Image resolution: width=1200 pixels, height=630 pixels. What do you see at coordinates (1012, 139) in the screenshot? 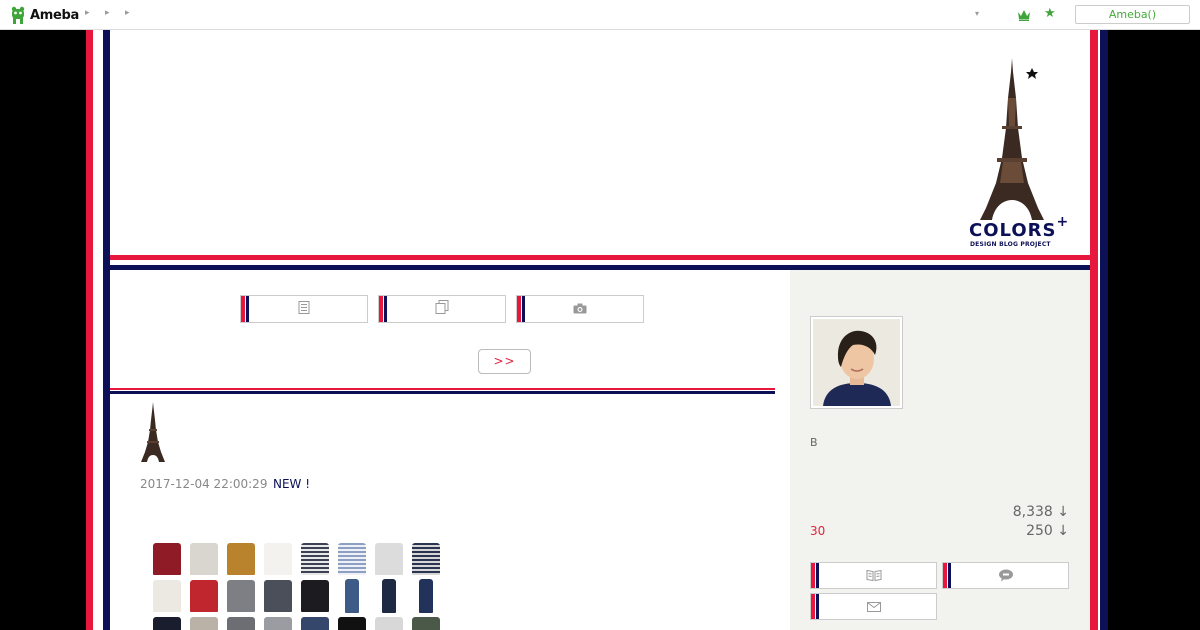
I see `eiffel-tower-icon` at bounding box center [1012, 139].